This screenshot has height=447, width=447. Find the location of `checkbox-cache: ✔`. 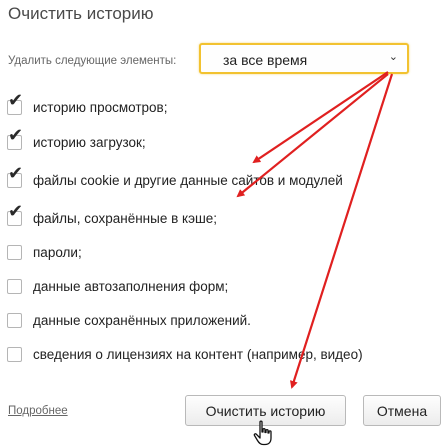

checkbox-cache: ✔ is located at coordinates (15, 214).